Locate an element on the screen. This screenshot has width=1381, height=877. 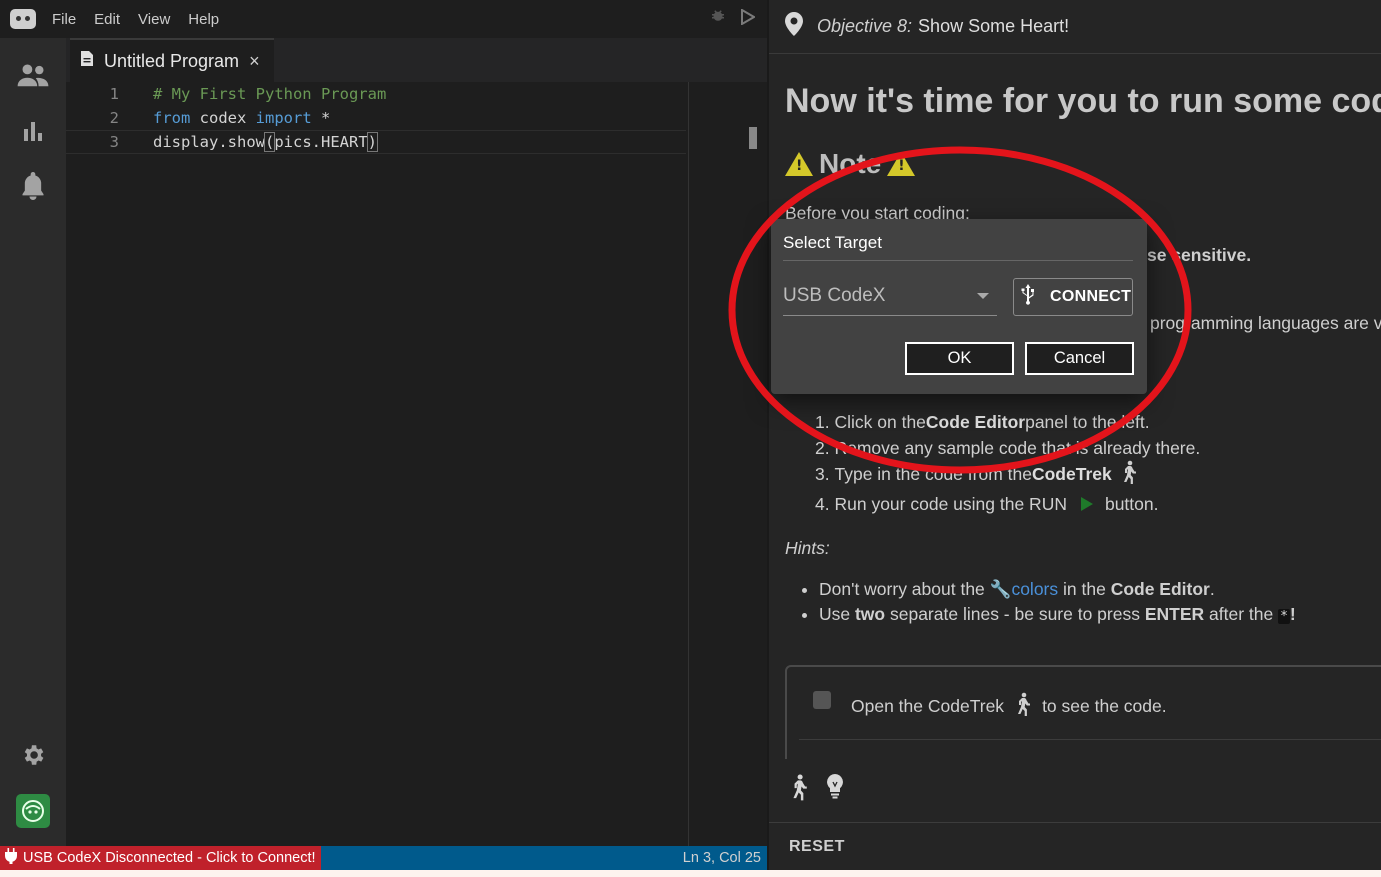
step-bold: CodeTrek is located at coordinates (1071, 473).